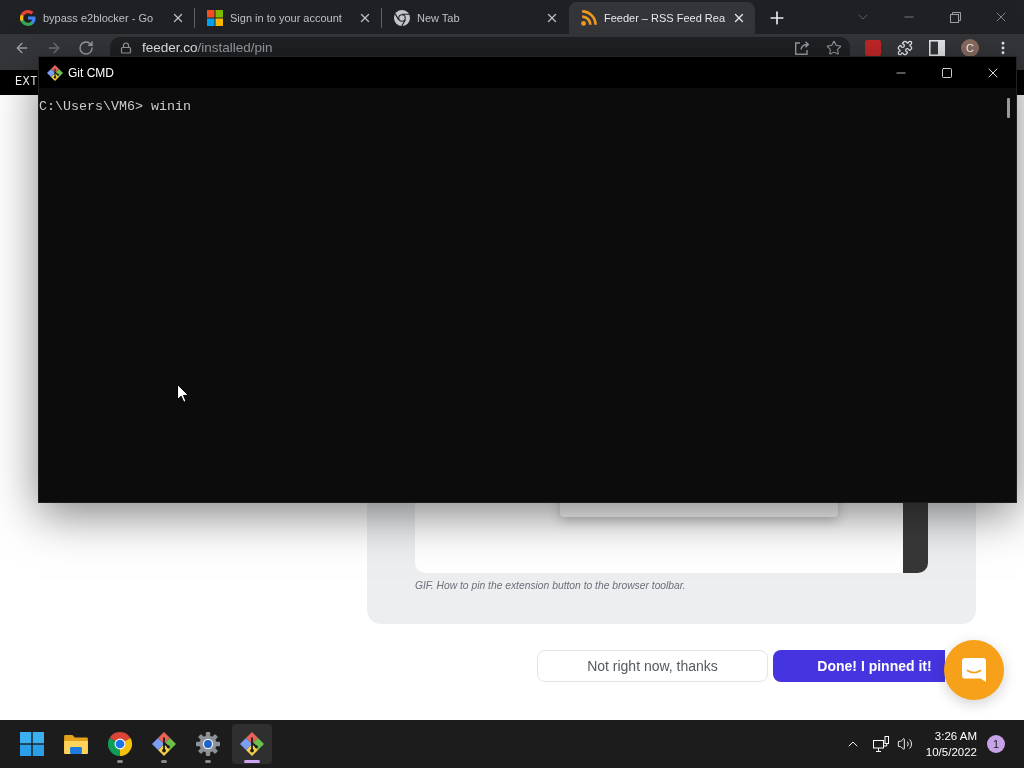  I want to click on back-icon, so click(22, 48).